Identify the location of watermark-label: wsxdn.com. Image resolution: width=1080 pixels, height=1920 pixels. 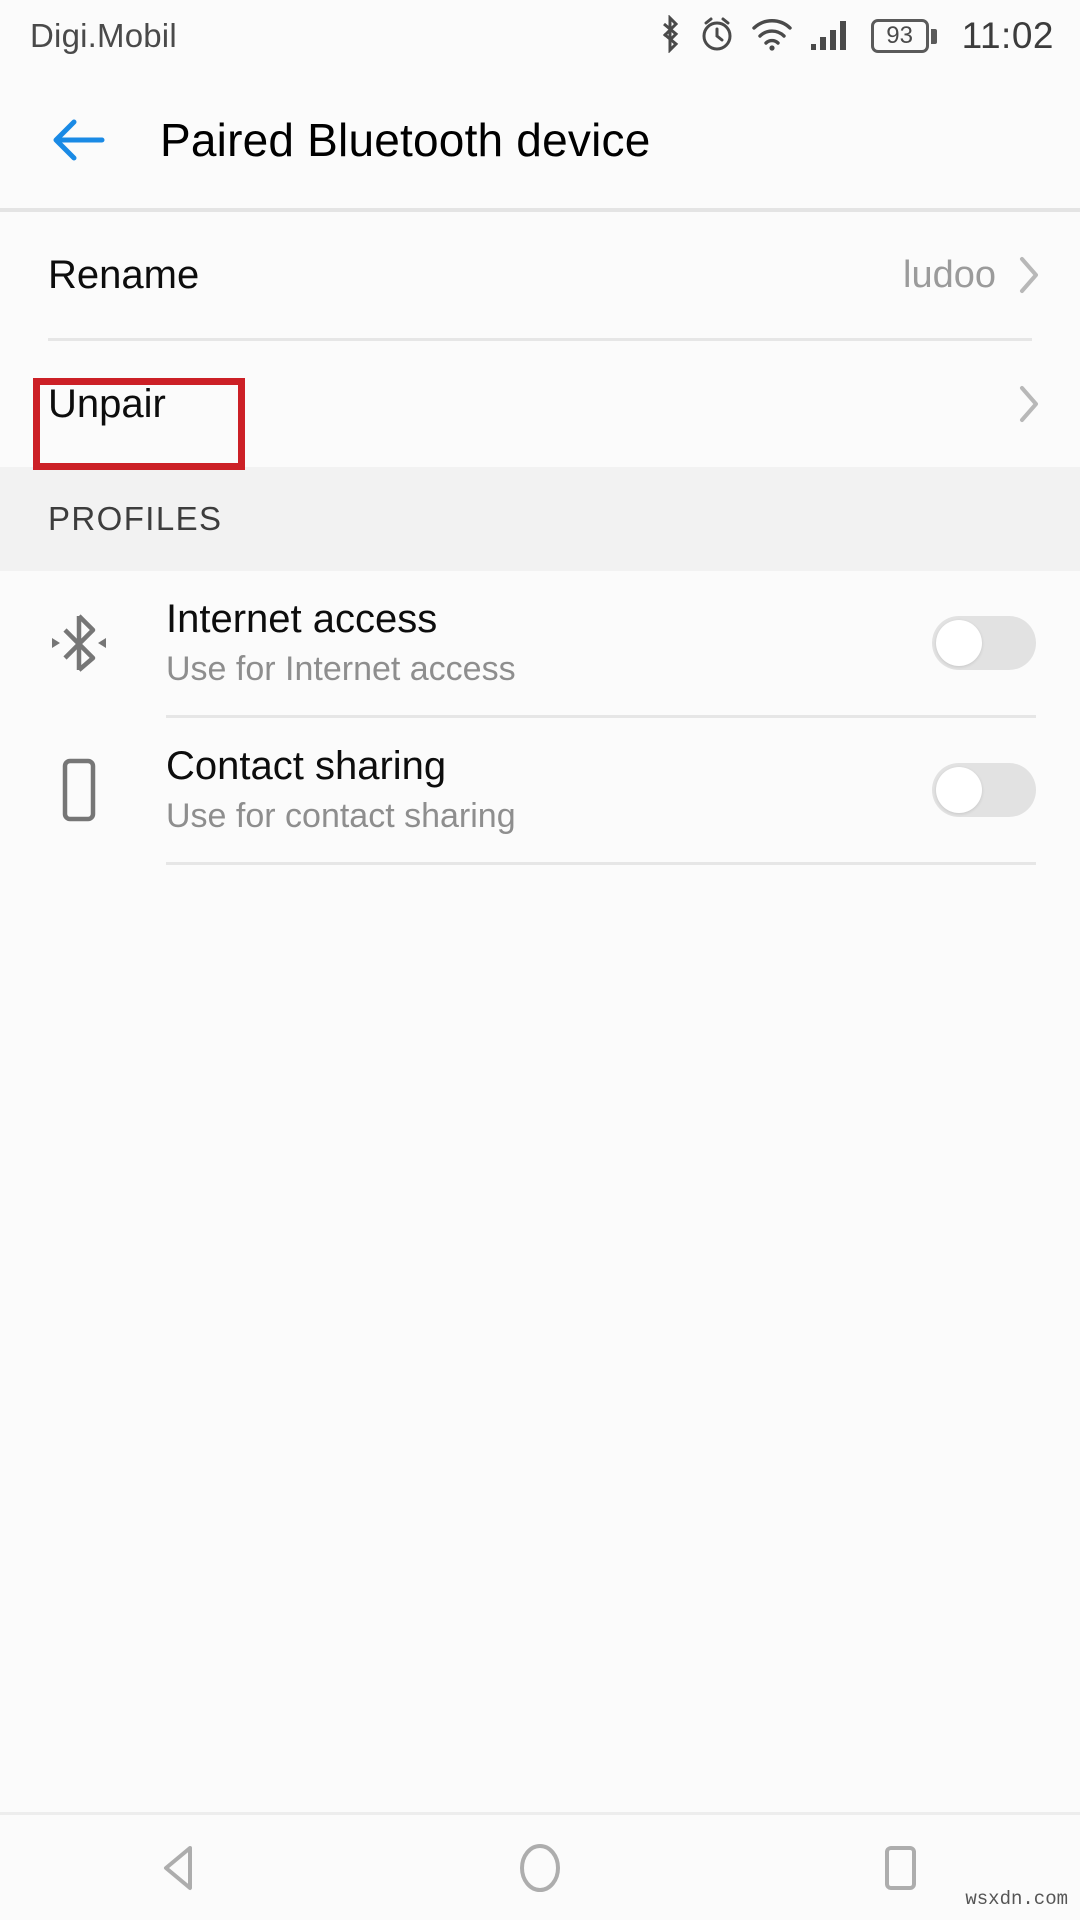
(1016, 1899).